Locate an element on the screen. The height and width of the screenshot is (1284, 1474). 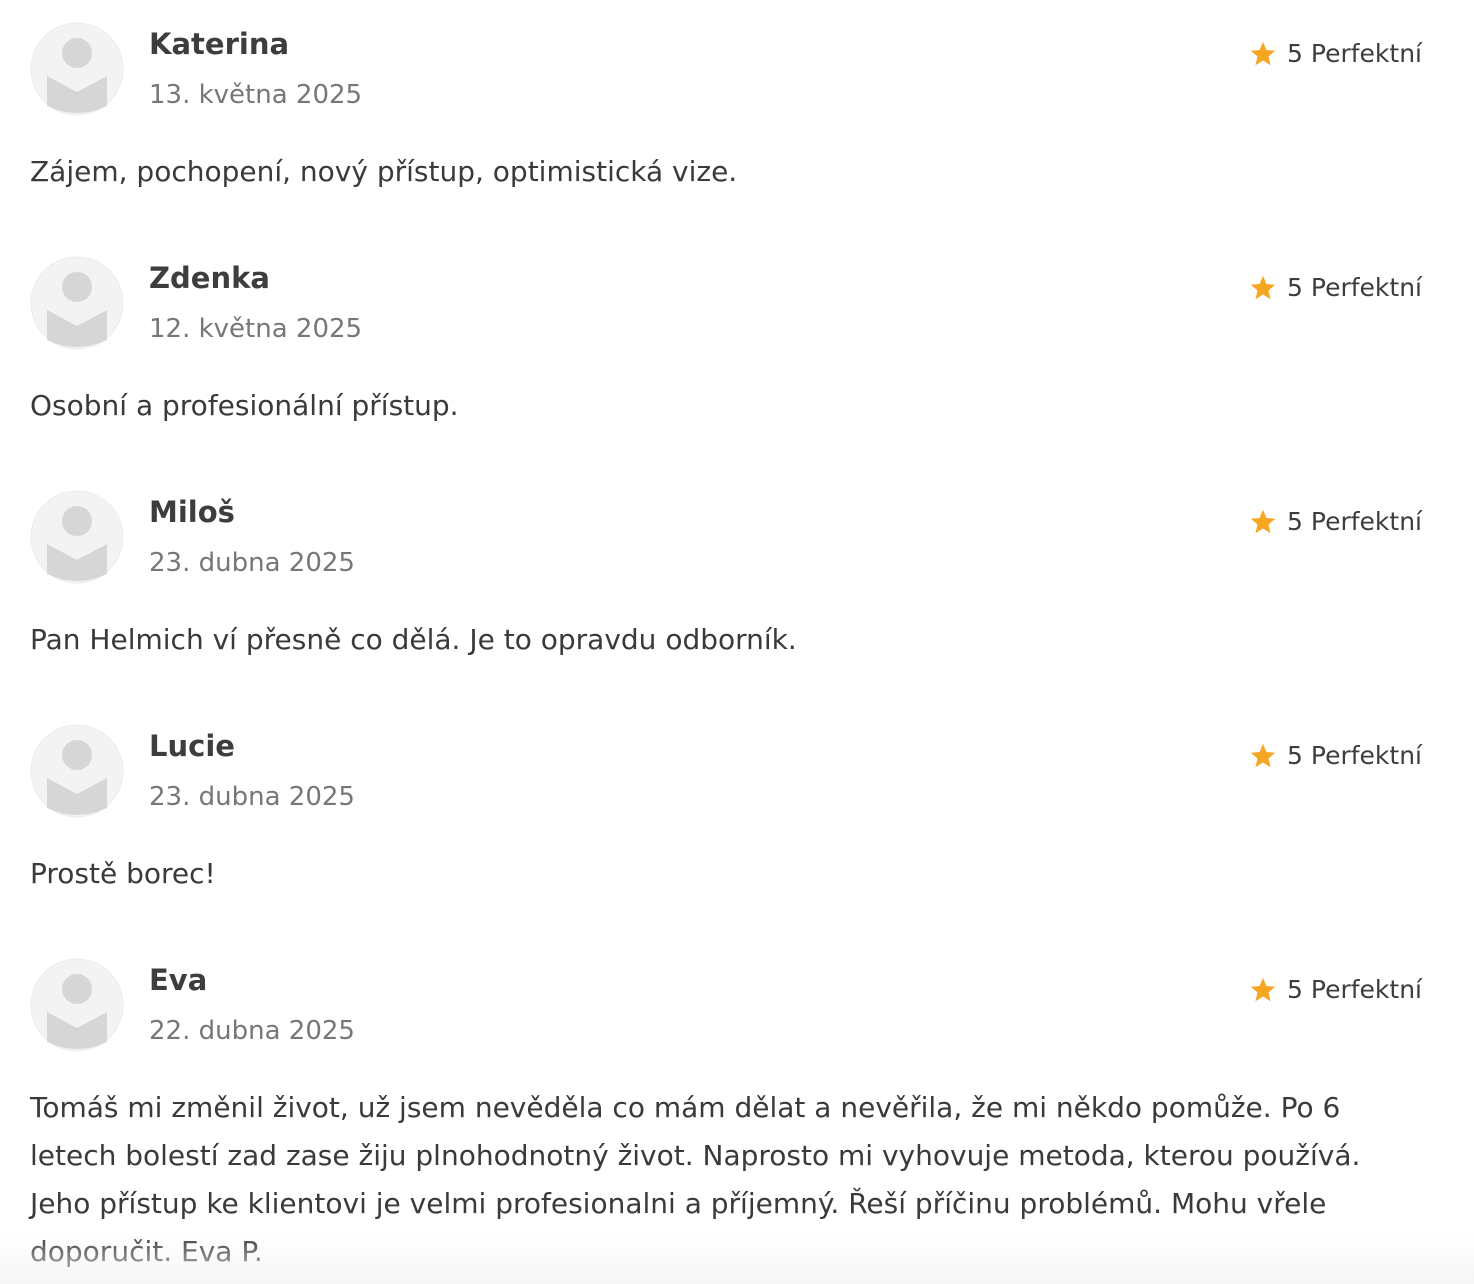
reviewer-name: Zdenka is located at coordinates (209, 278).